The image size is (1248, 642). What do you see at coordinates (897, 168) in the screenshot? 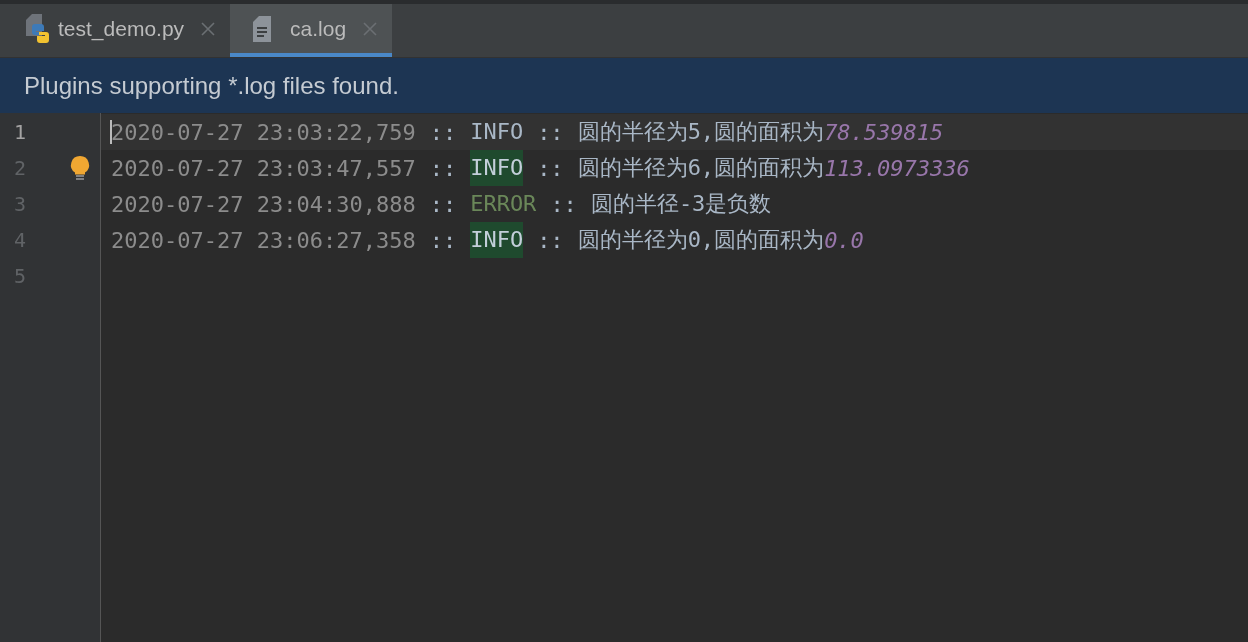
I see `log-number: 113.0973336` at bounding box center [897, 168].